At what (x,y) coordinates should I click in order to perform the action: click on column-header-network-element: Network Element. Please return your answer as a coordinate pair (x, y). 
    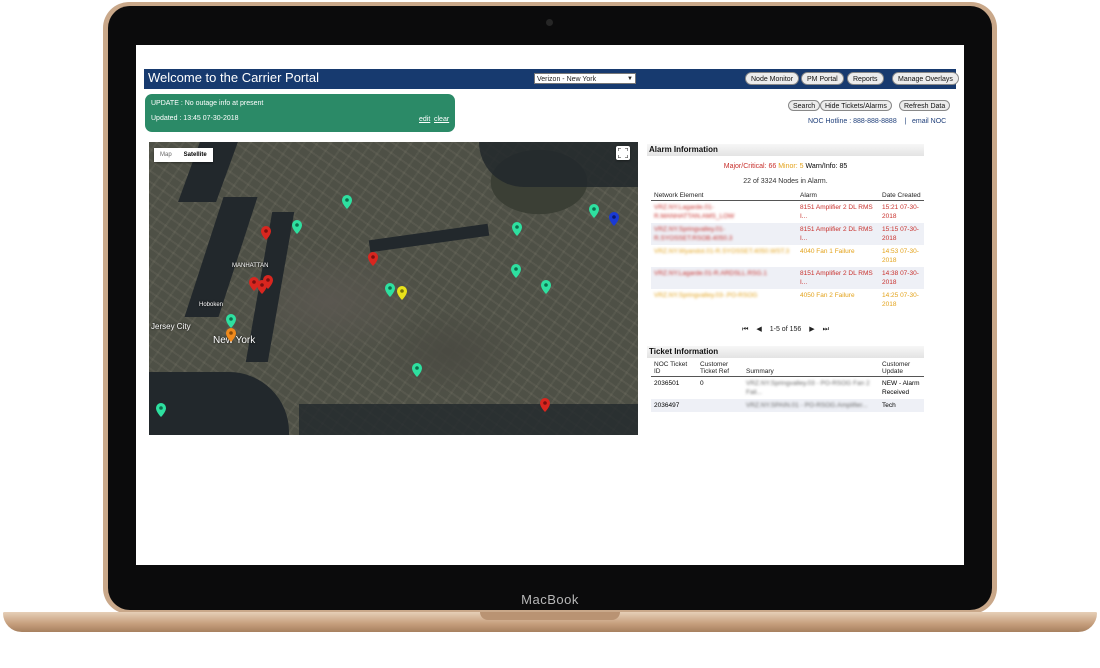
    Looking at the image, I should click on (724, 196).